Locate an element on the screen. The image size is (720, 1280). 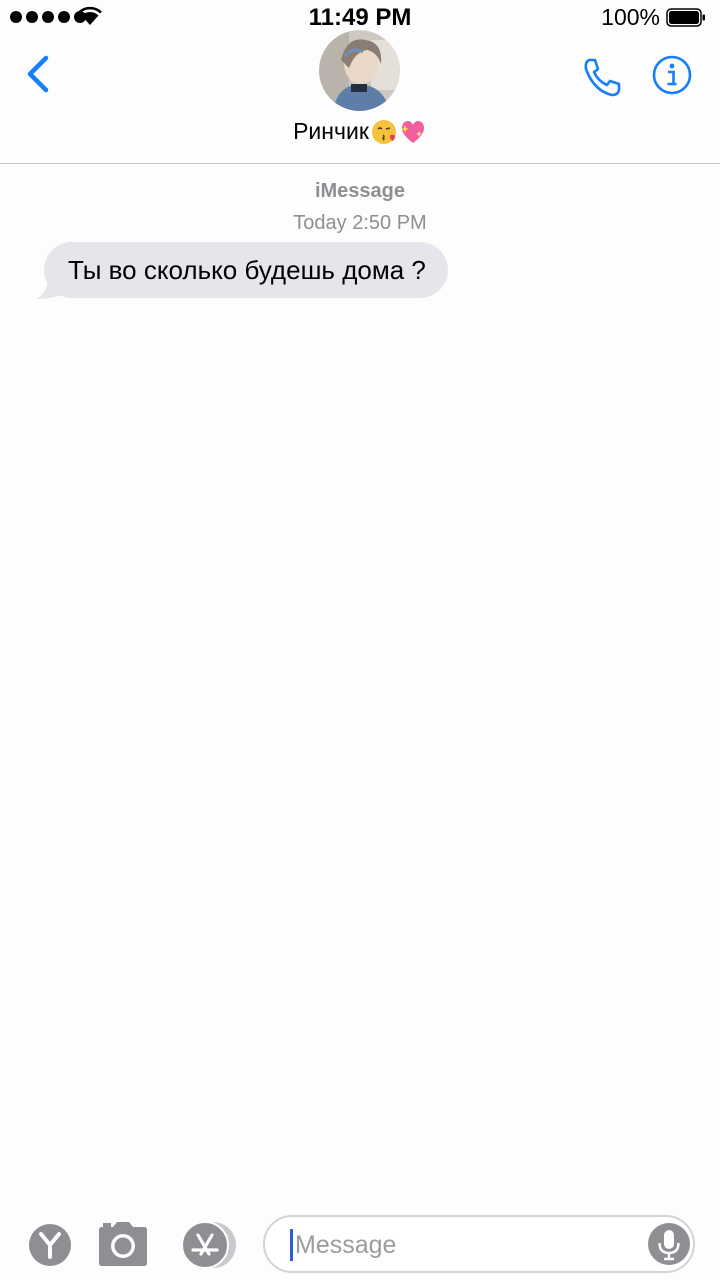
call-button is located at coordinates (602, 77).